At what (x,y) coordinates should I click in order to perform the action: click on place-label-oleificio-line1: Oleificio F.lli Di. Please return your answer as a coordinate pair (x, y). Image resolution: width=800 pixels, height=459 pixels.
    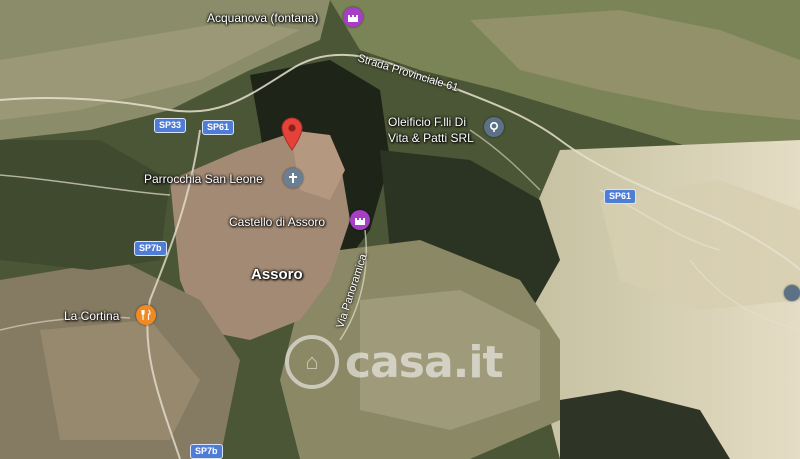
    Looking at the image, I should click on (427, 122).